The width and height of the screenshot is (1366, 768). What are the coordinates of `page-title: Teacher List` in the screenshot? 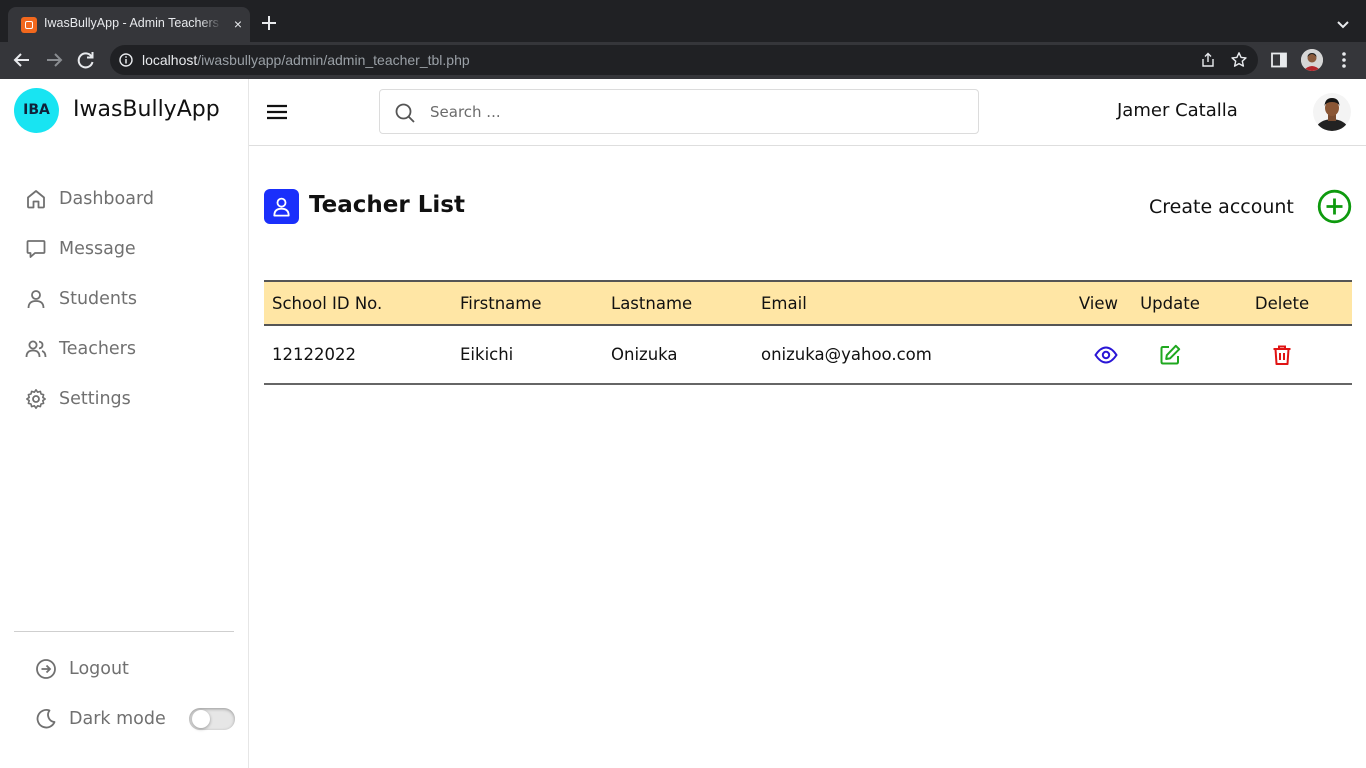 It's located at (387, 205).